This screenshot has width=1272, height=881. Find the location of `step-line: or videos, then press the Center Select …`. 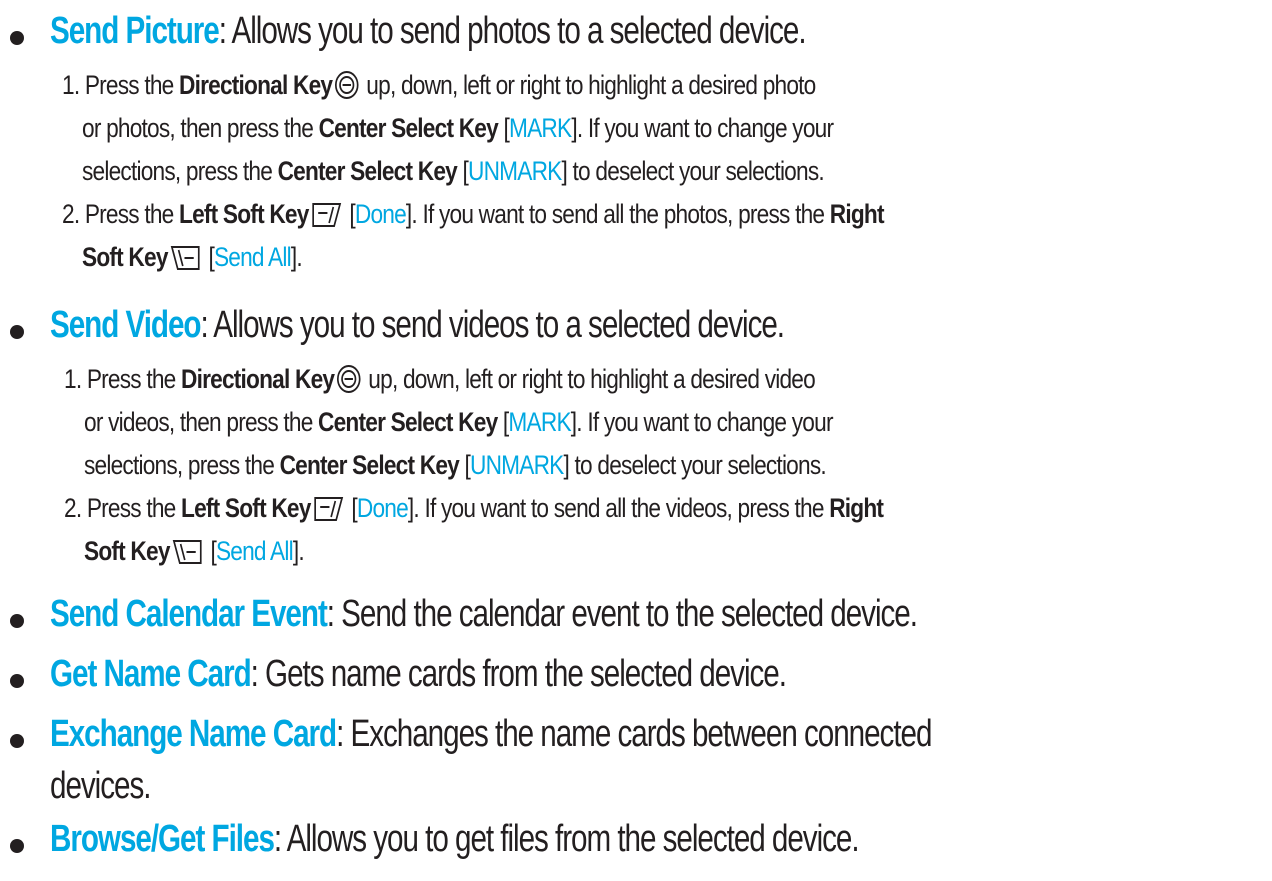

step-line: or videos, then press the Center Select … is located at coordinates (458, 422).